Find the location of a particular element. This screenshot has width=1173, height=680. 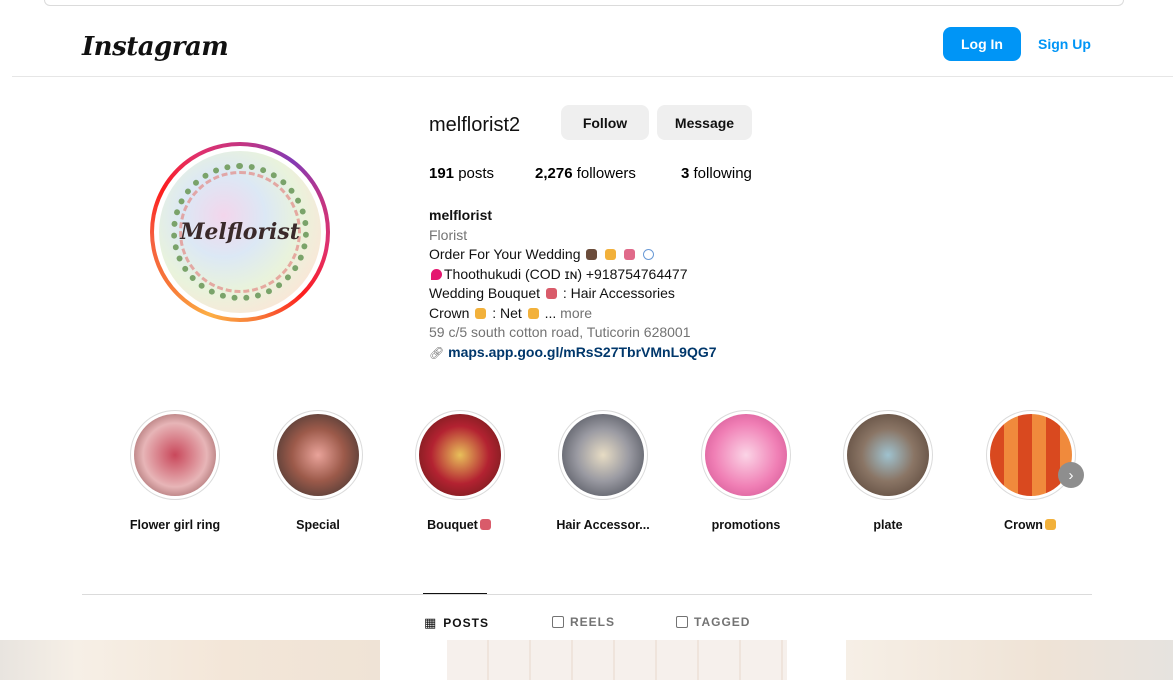

tagged-icon is located at coordinates (682, 622).